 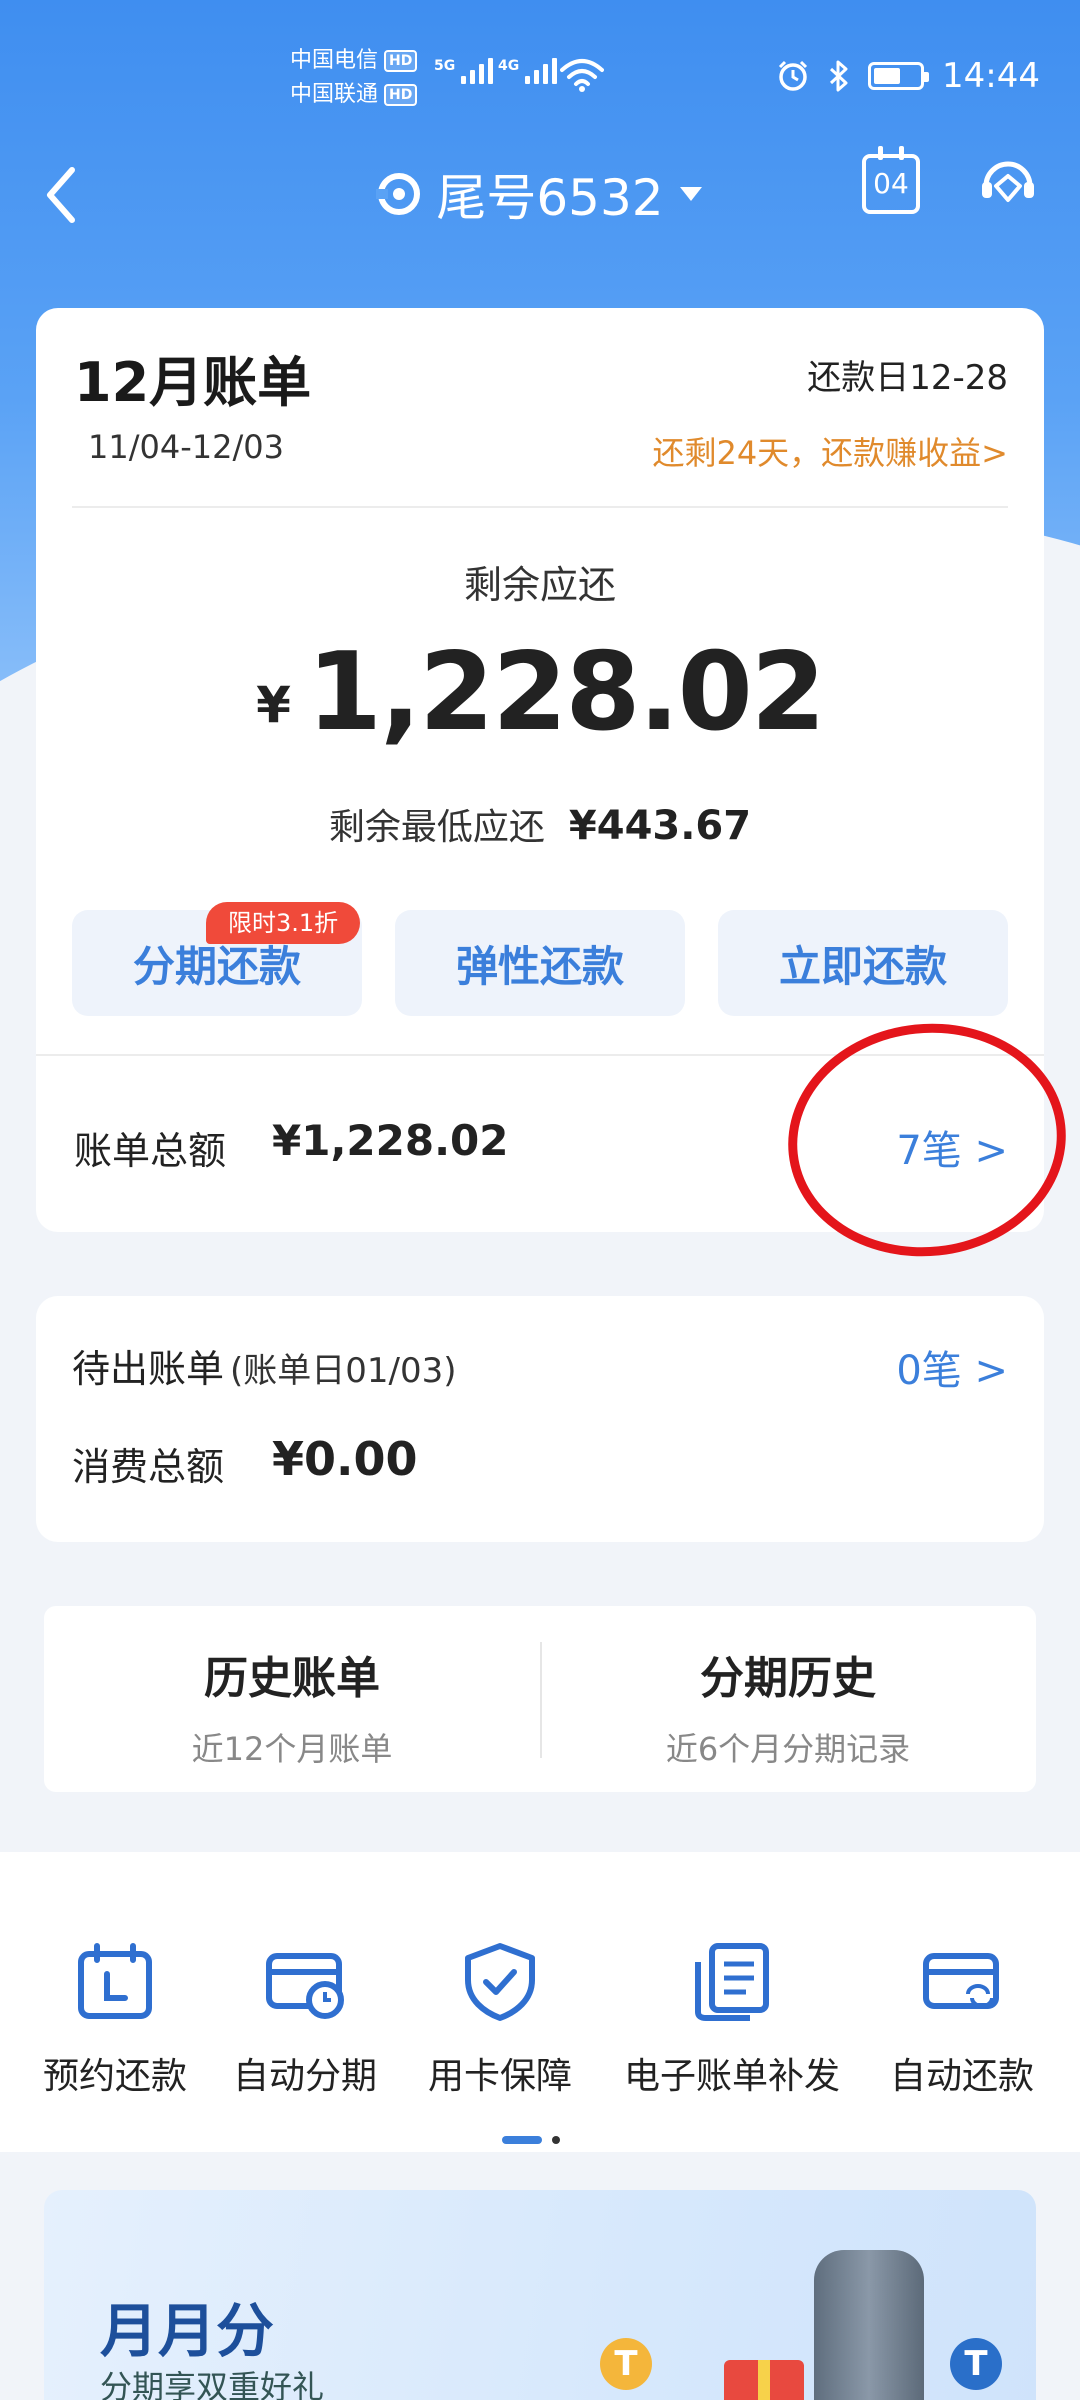 I want to click on min-label: 剩余最低应还, so click(x=436, y=827).